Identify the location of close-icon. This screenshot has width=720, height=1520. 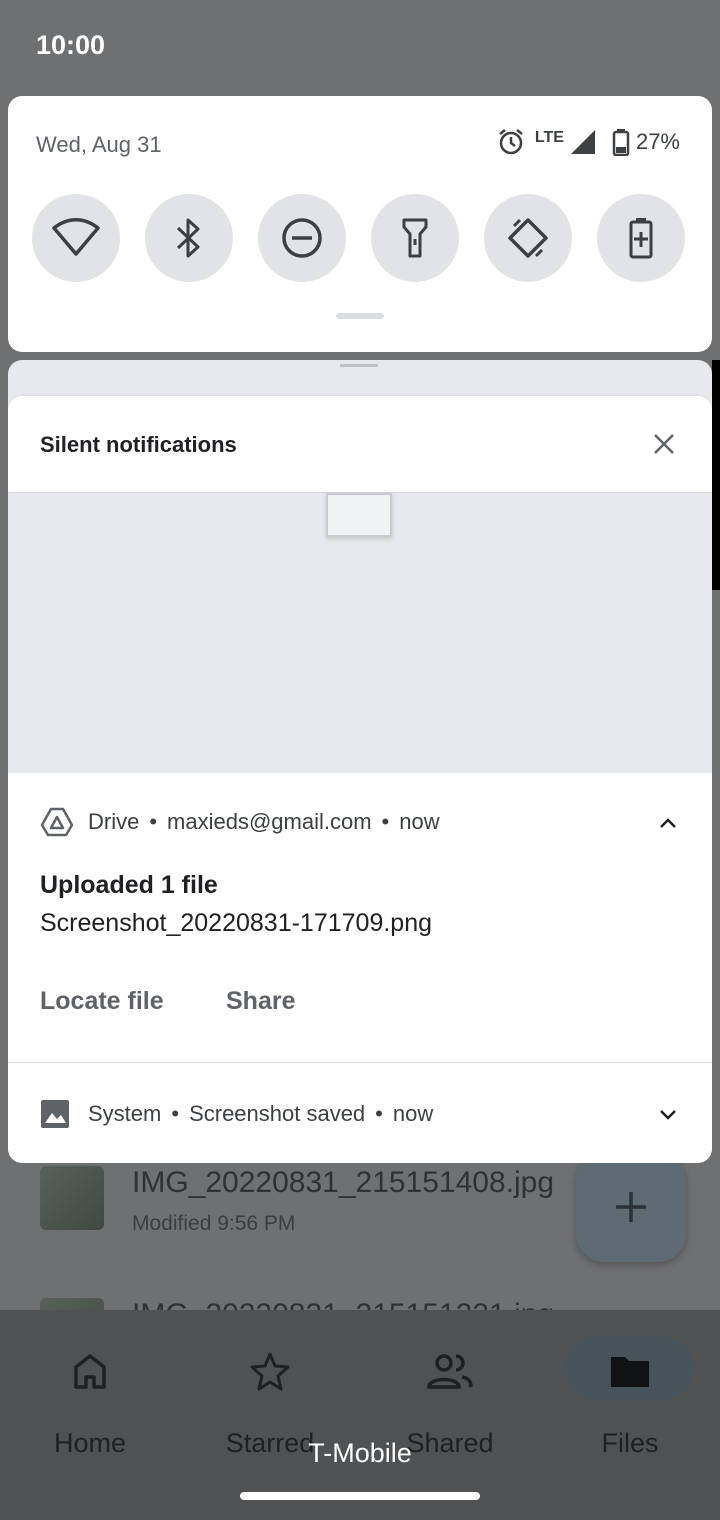
(664, 444).